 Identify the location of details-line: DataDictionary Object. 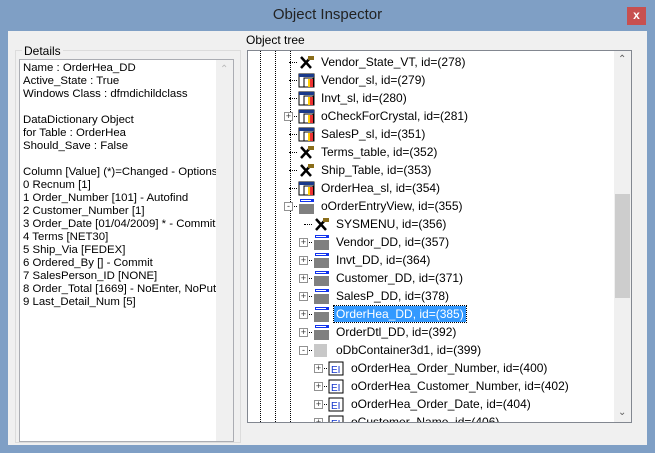
(78, 120).